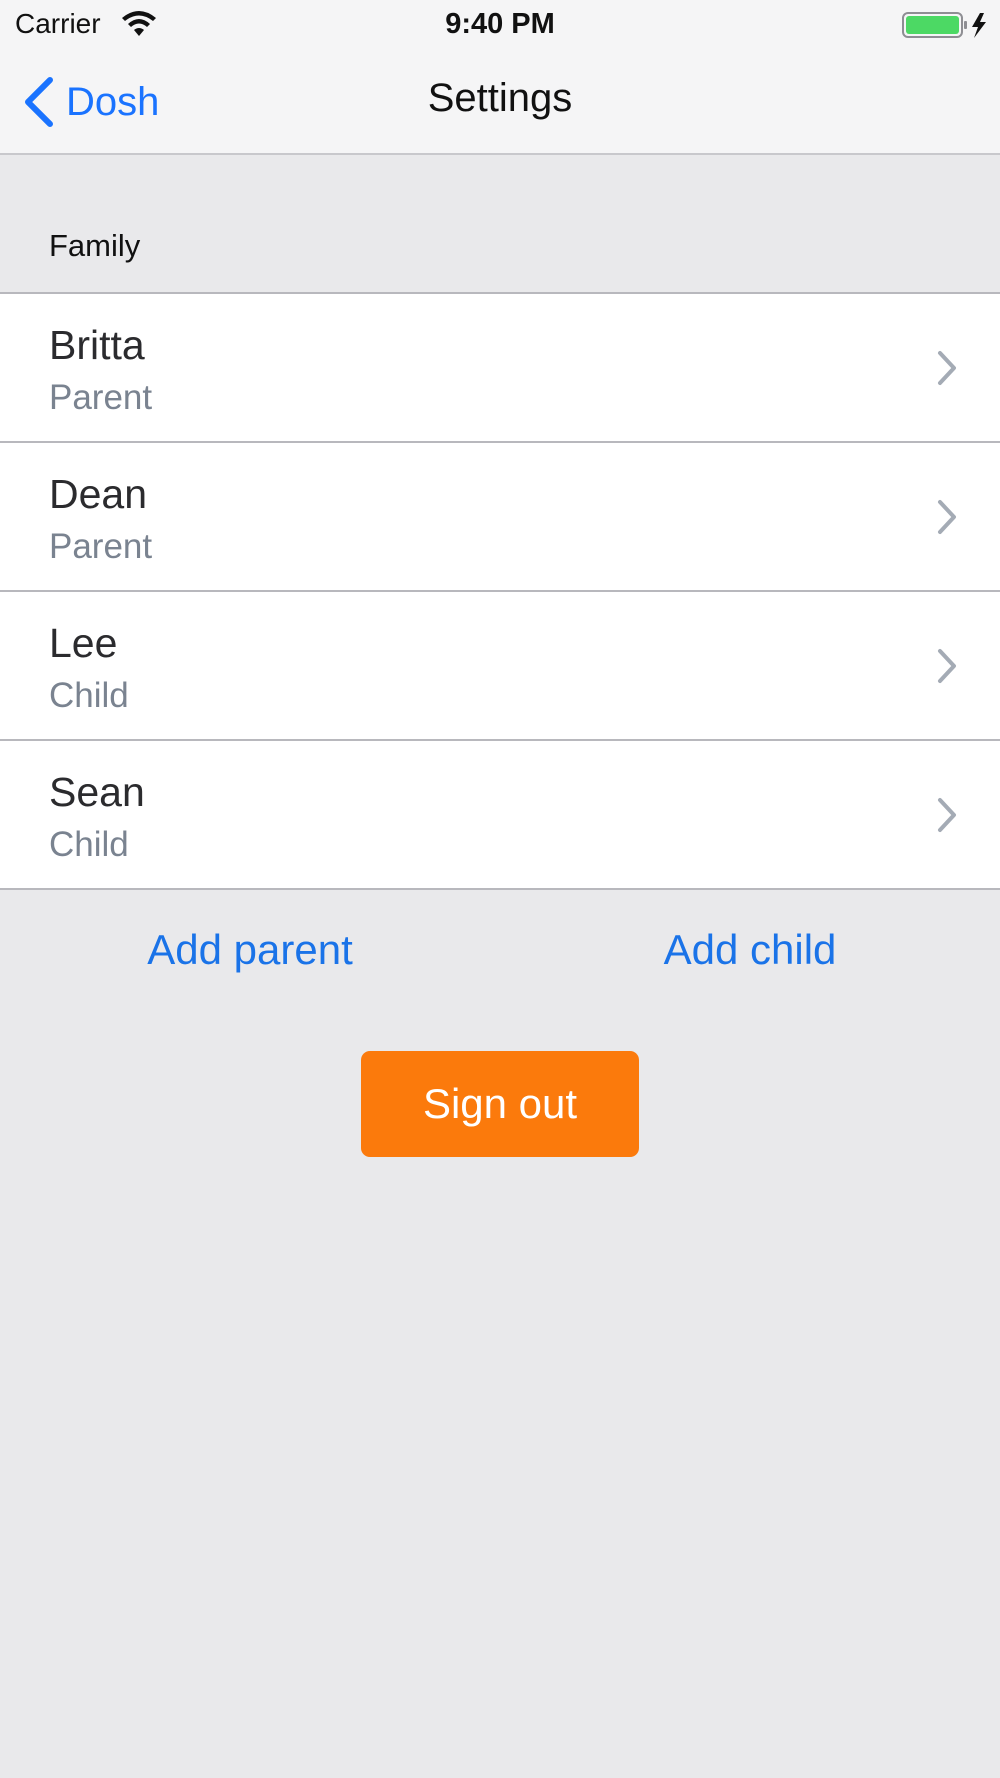  What do you see at coordinates (98, 494) in the screenshot?
I see `member-name: Dean` at bounding box center [98, 494].